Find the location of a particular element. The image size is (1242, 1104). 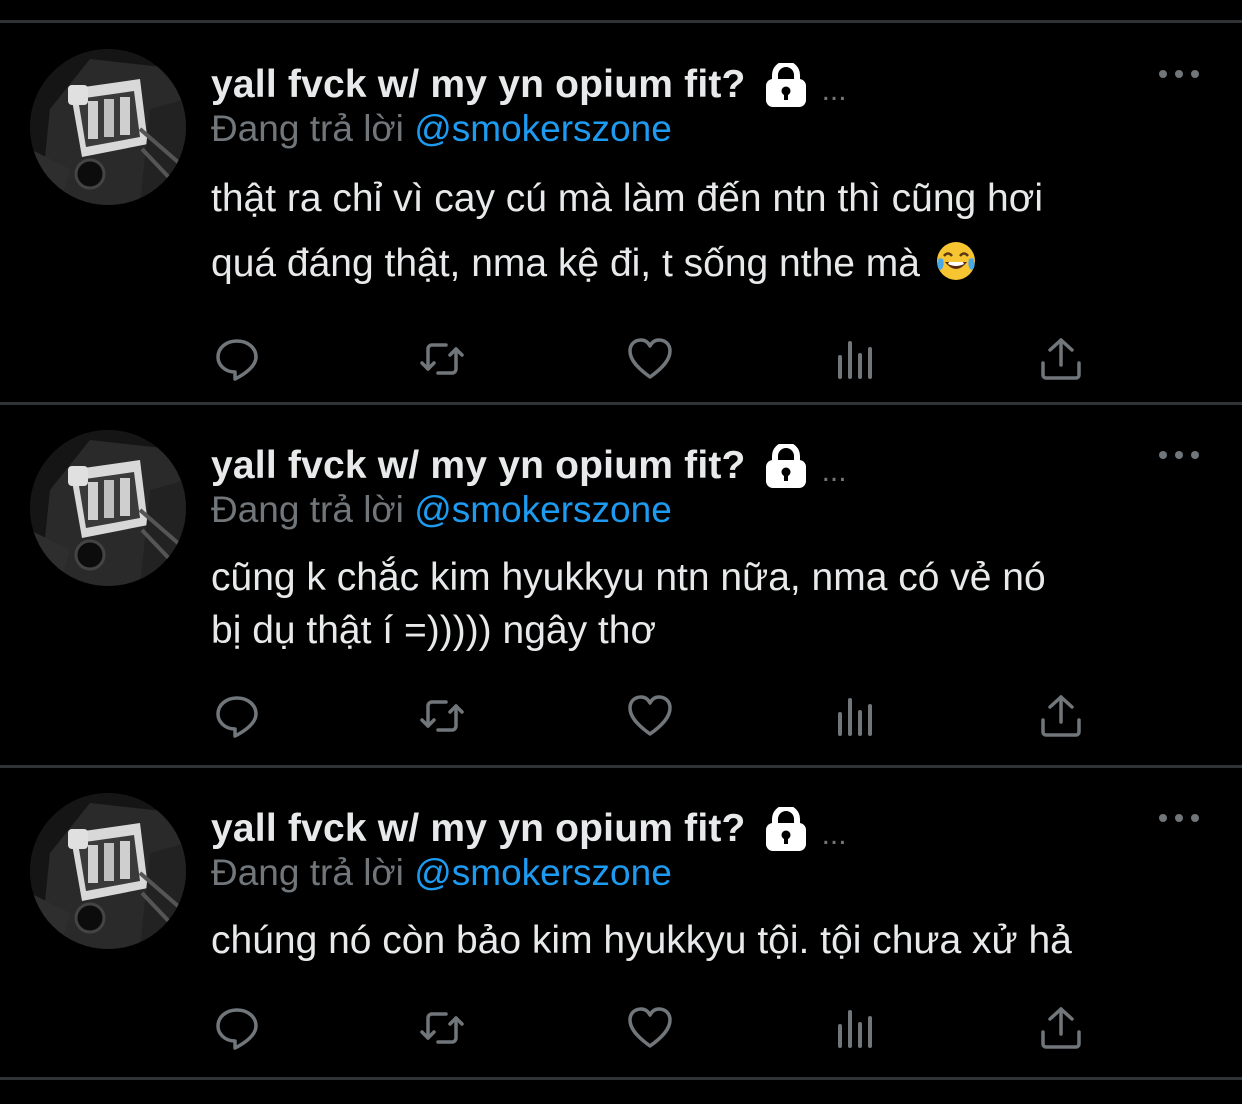

tweet-text-line-with-emoji: quá đáng thật, nma kệ đi, t sống nthe mà is located at coordinates (711, 263).